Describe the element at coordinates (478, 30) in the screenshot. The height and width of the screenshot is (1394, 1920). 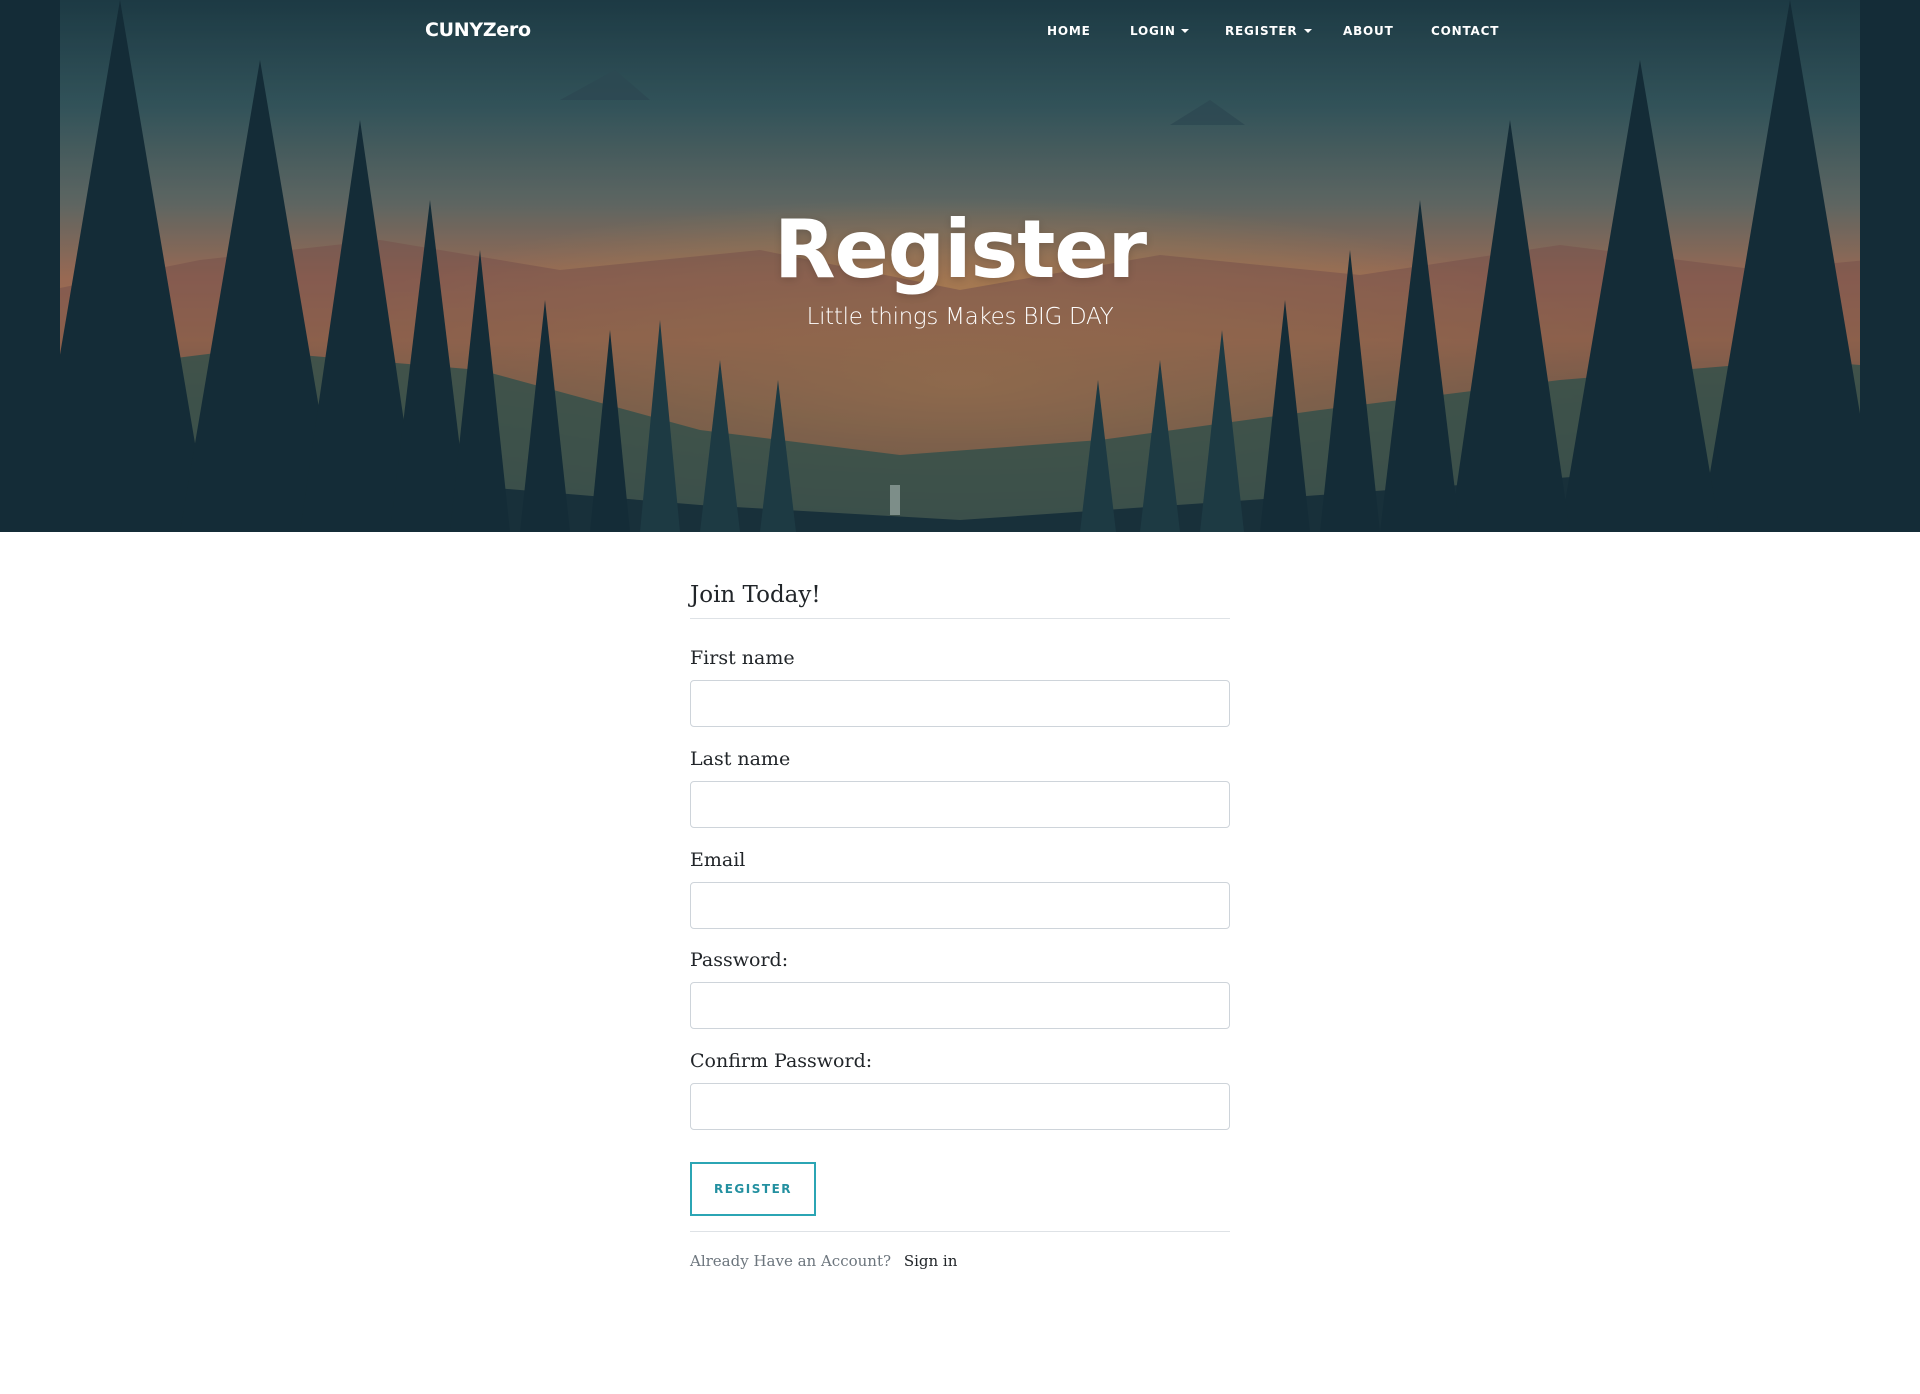
I see `brand-logo: CUNYZero` at that location.